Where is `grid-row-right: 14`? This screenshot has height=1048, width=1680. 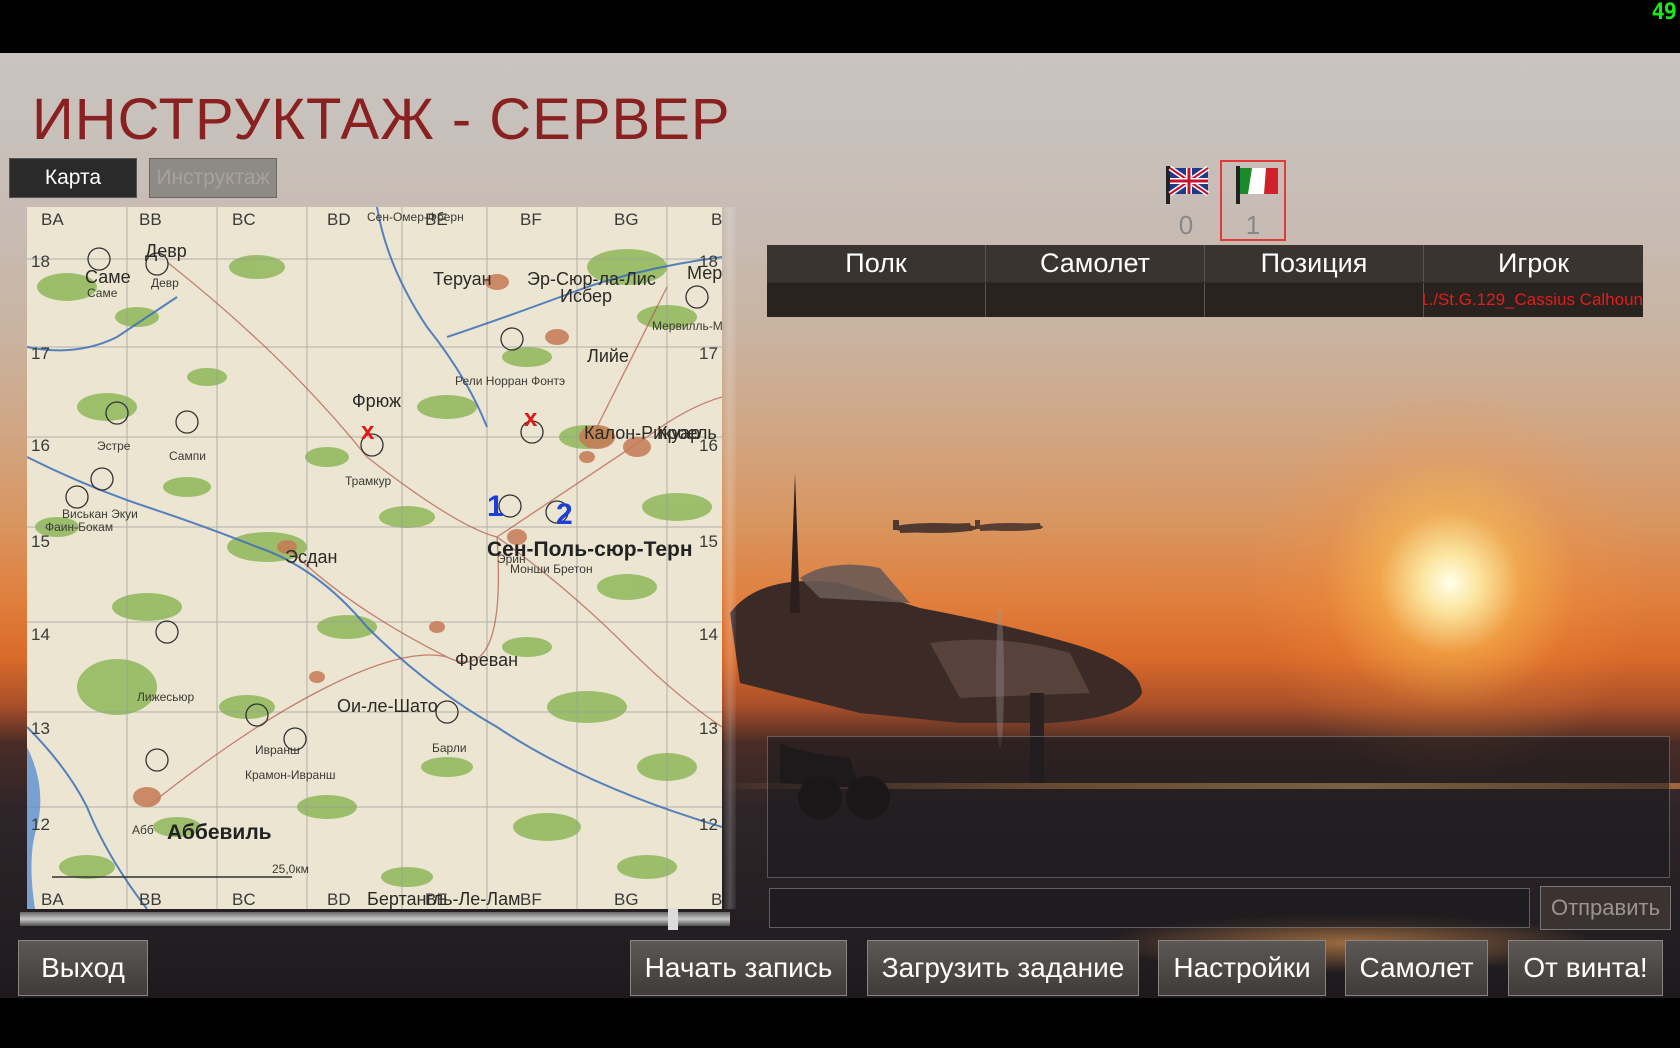 grid-row-right: 14 is located at coordinates (708, 634).